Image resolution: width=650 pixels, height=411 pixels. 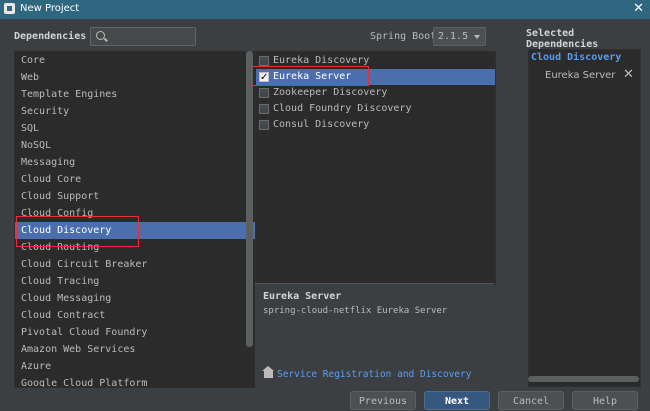 What do you see at coordinates (342, 108) in the screenshot?
I see `dependency-label: Cloud Foundry Discovery` at bounding box center [342, 108].